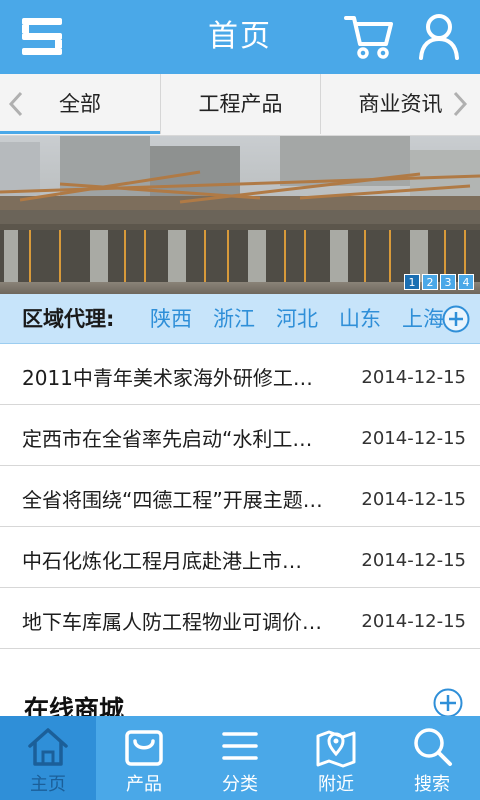  I want to click on region-shandong: 山东, so click(360, 318).